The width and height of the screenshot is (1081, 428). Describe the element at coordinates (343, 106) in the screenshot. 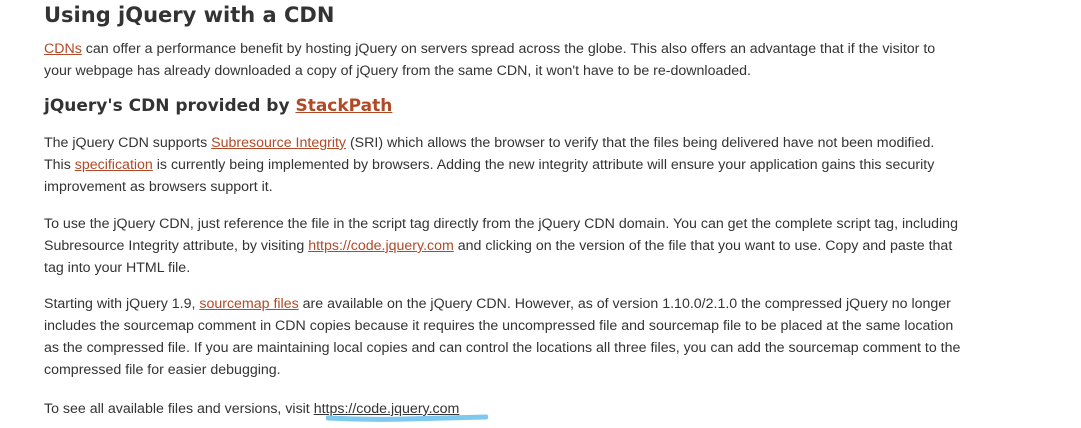

I see `stackpath-link: StackPath` at that location.